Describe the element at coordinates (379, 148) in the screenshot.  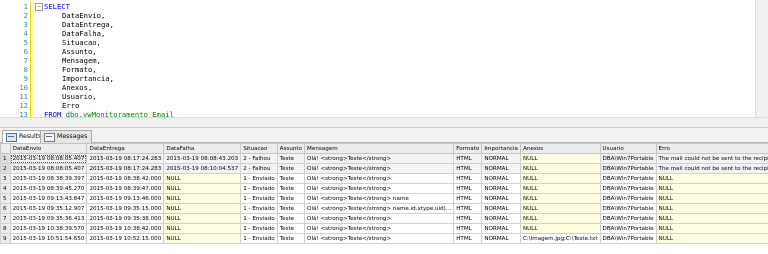
I see `column-header: Mensagem` at that location.